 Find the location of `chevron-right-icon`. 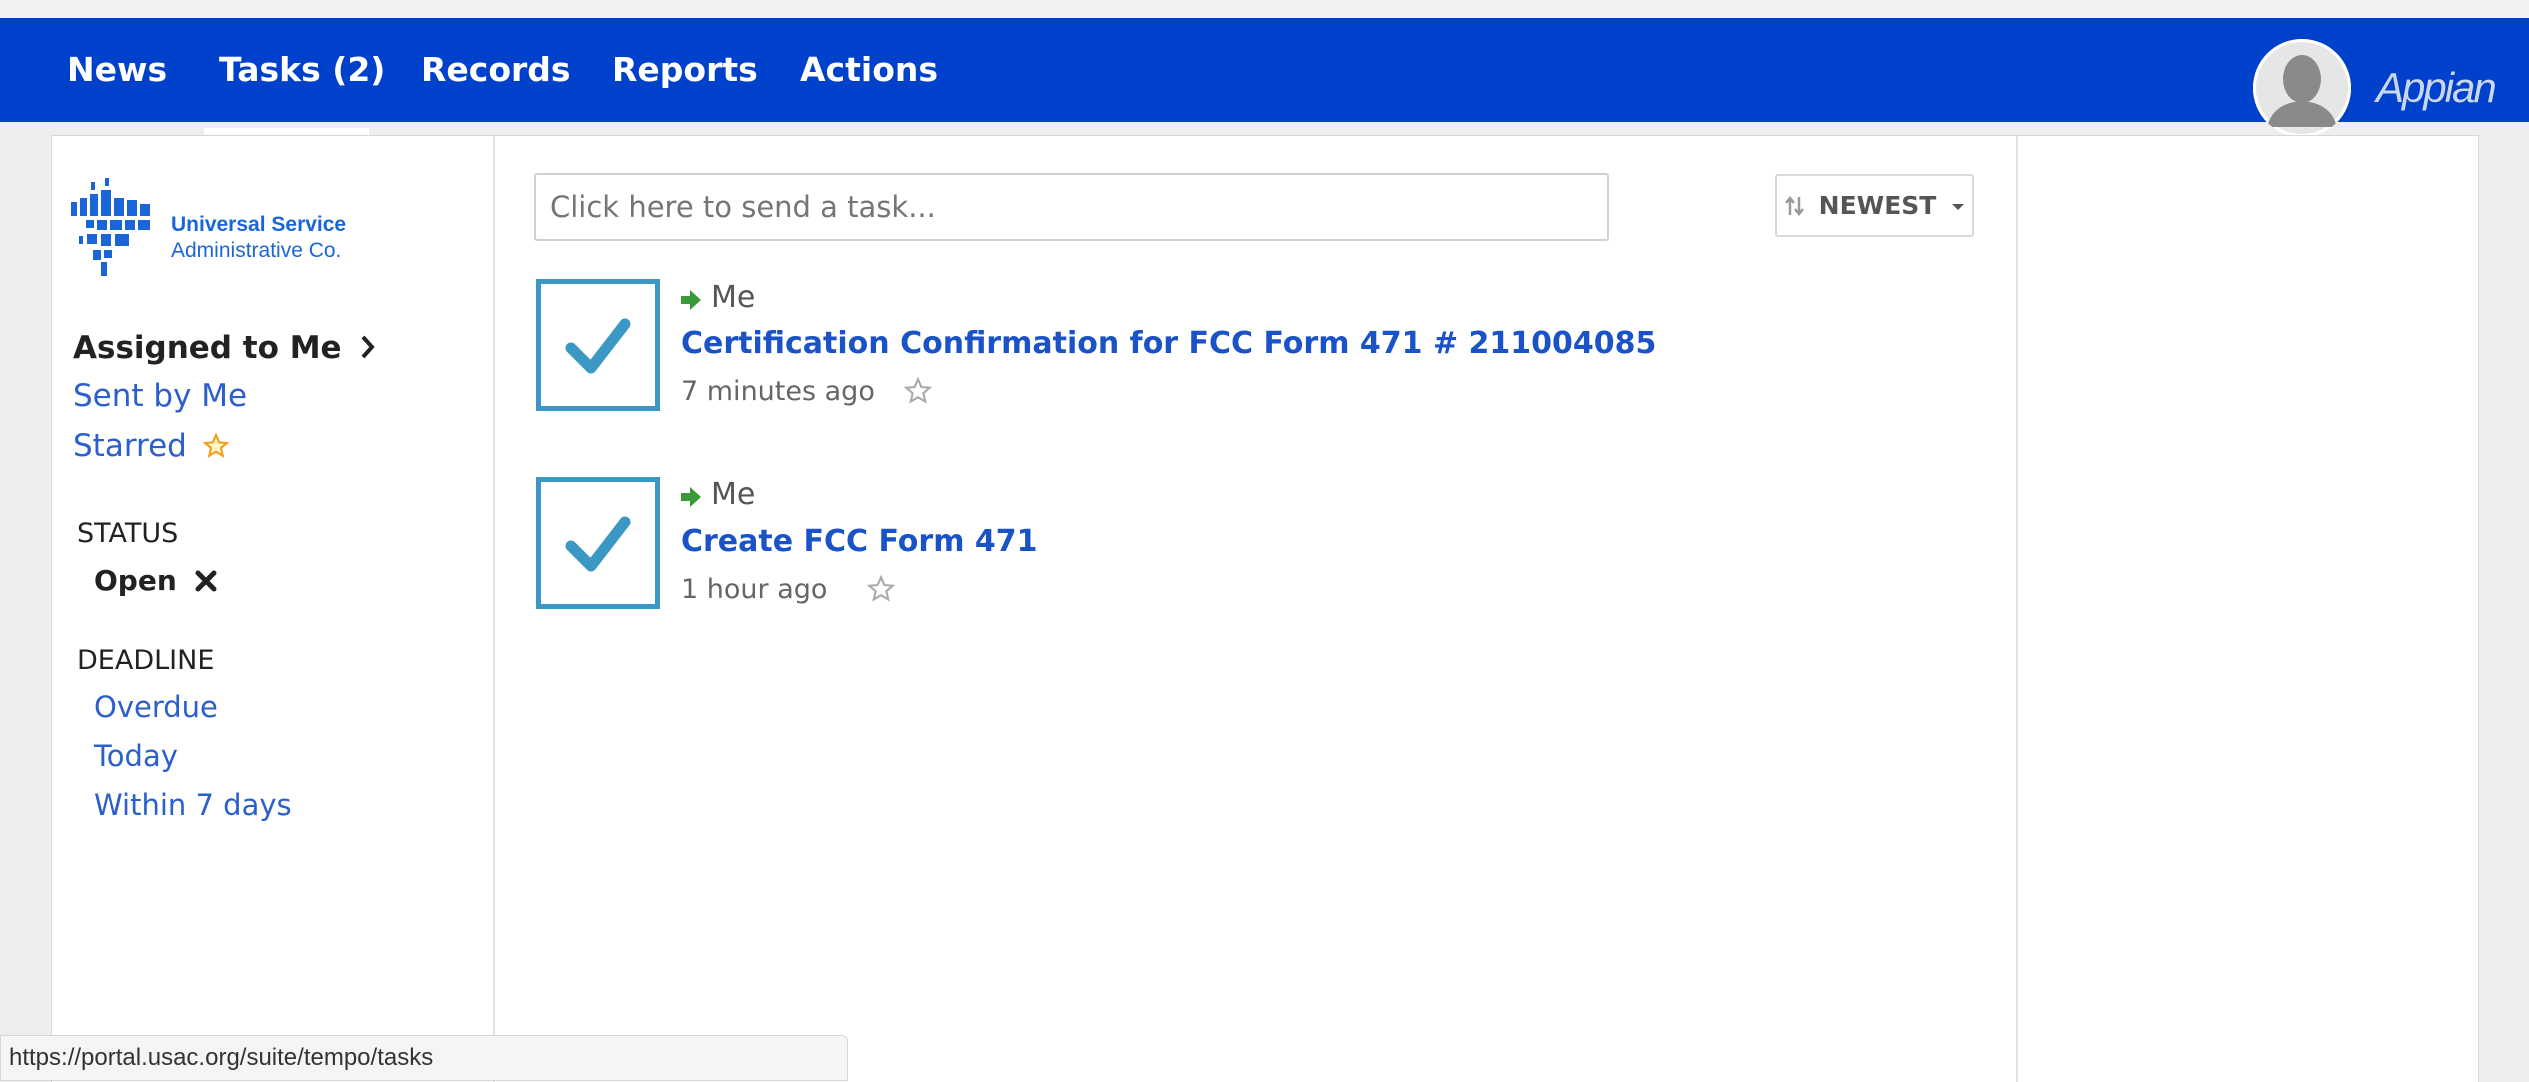

chevron-right-icon is located at coordinates (368, 347).